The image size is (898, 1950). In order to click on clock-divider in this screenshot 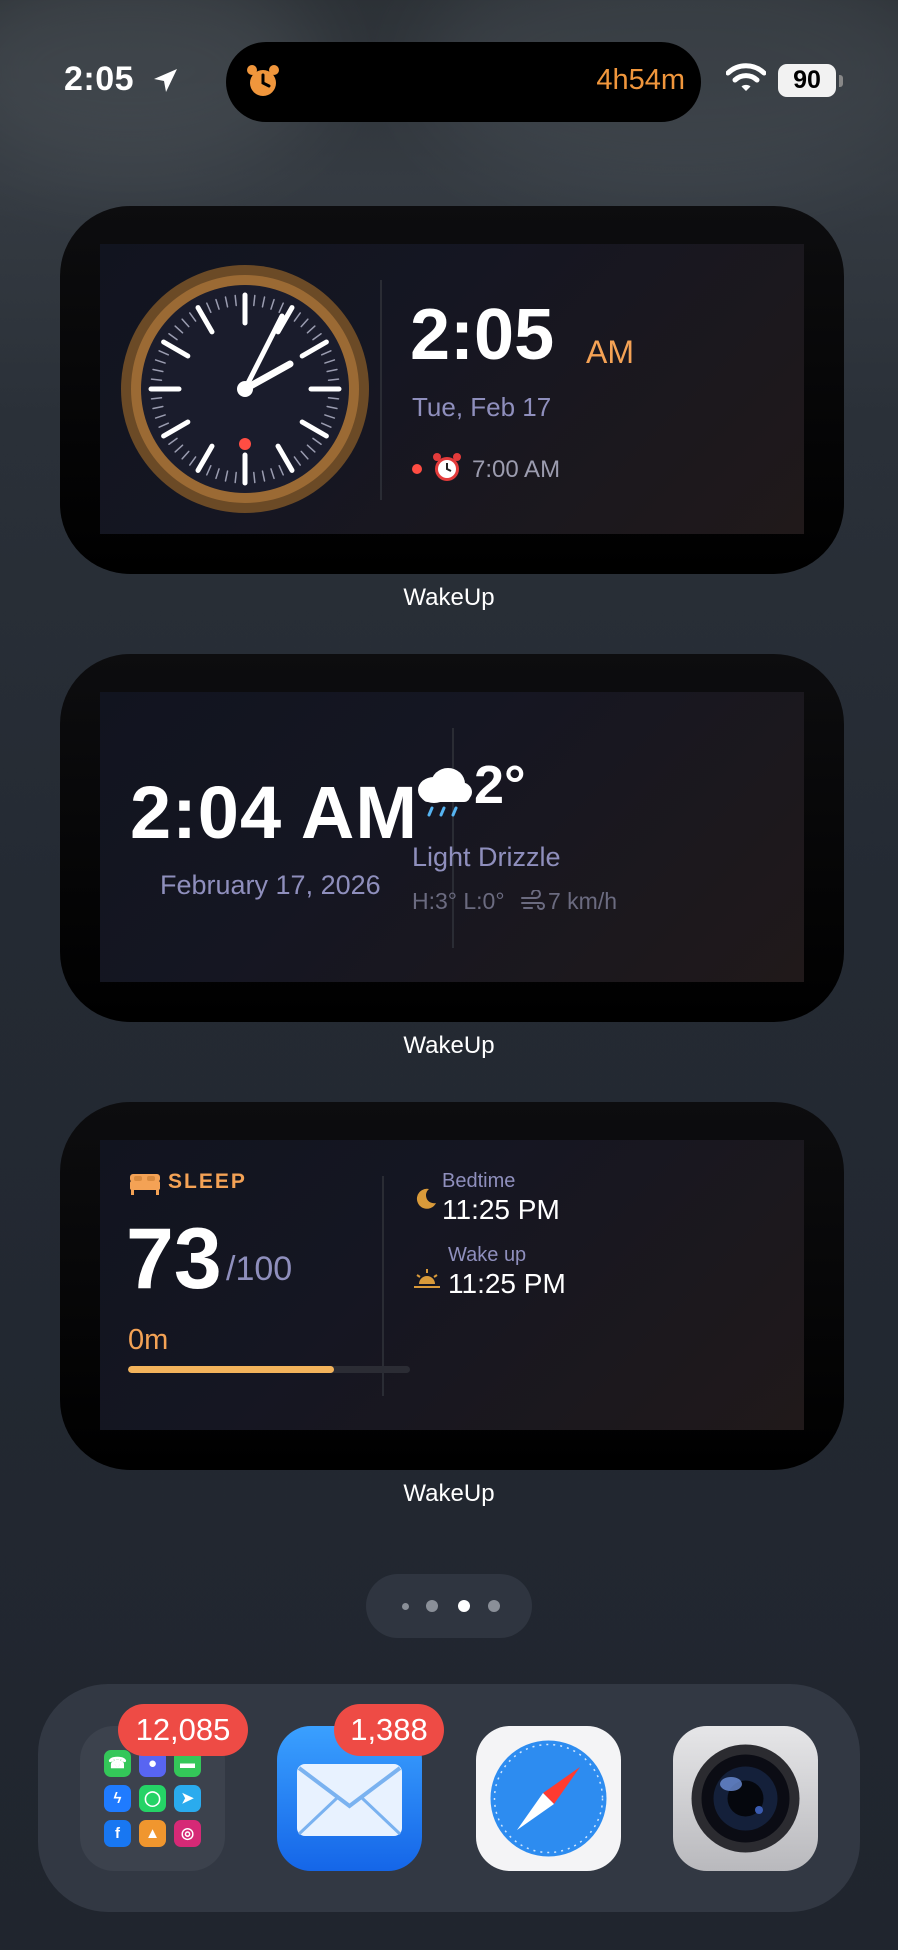, I will do `click(381, 390)`.